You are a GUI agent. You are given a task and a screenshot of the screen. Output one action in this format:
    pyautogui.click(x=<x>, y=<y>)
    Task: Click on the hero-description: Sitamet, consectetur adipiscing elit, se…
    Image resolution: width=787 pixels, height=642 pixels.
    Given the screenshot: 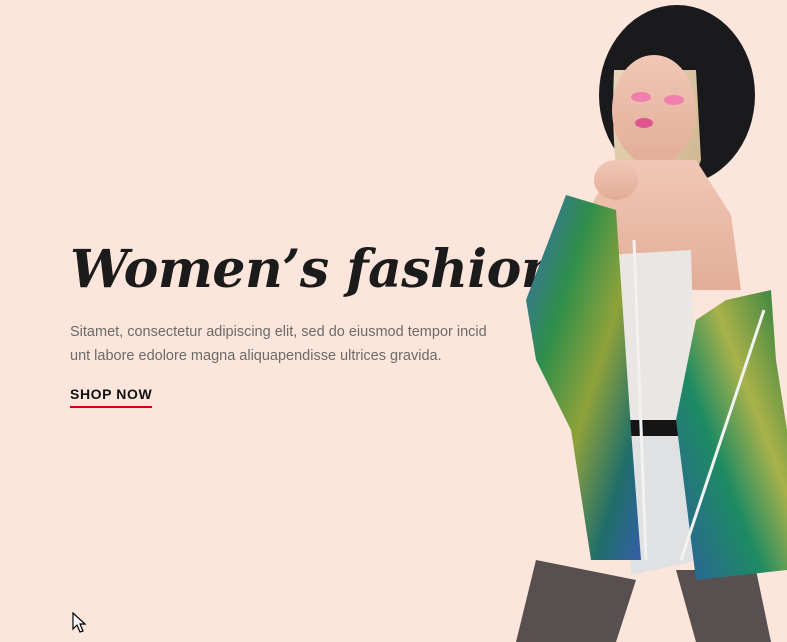 What is the action you would take?
    pyautogui.click(x=305, y=344)
    